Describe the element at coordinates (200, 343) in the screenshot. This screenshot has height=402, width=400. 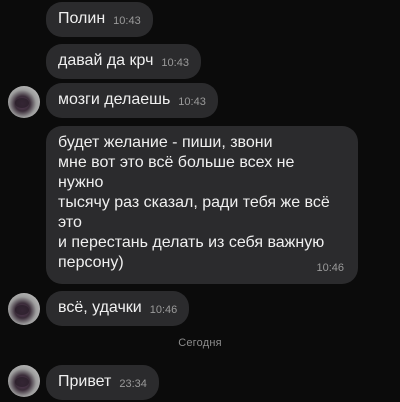
I see `date-divider: Сегодня` at that location.